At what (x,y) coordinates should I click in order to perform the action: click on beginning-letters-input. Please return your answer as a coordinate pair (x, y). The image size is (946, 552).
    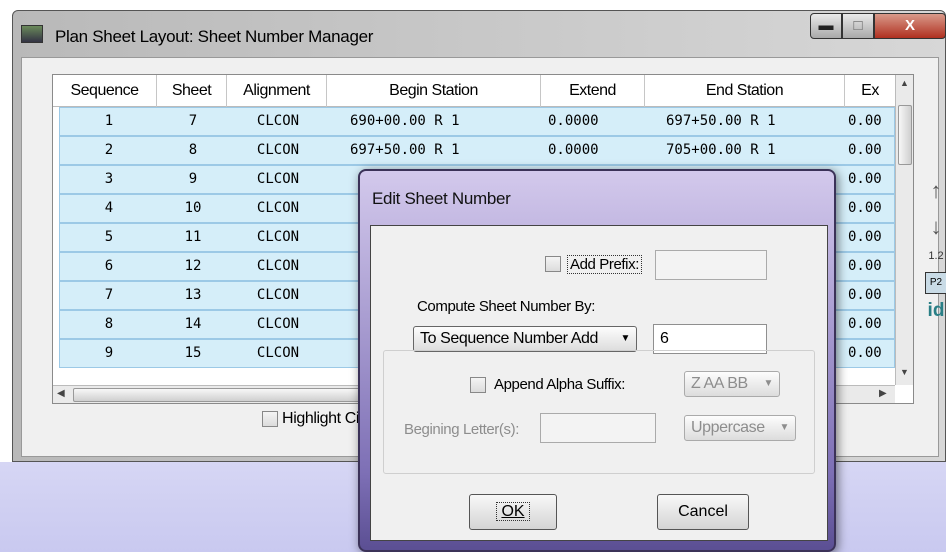
    Looking at the image, I should click on (598, 428).